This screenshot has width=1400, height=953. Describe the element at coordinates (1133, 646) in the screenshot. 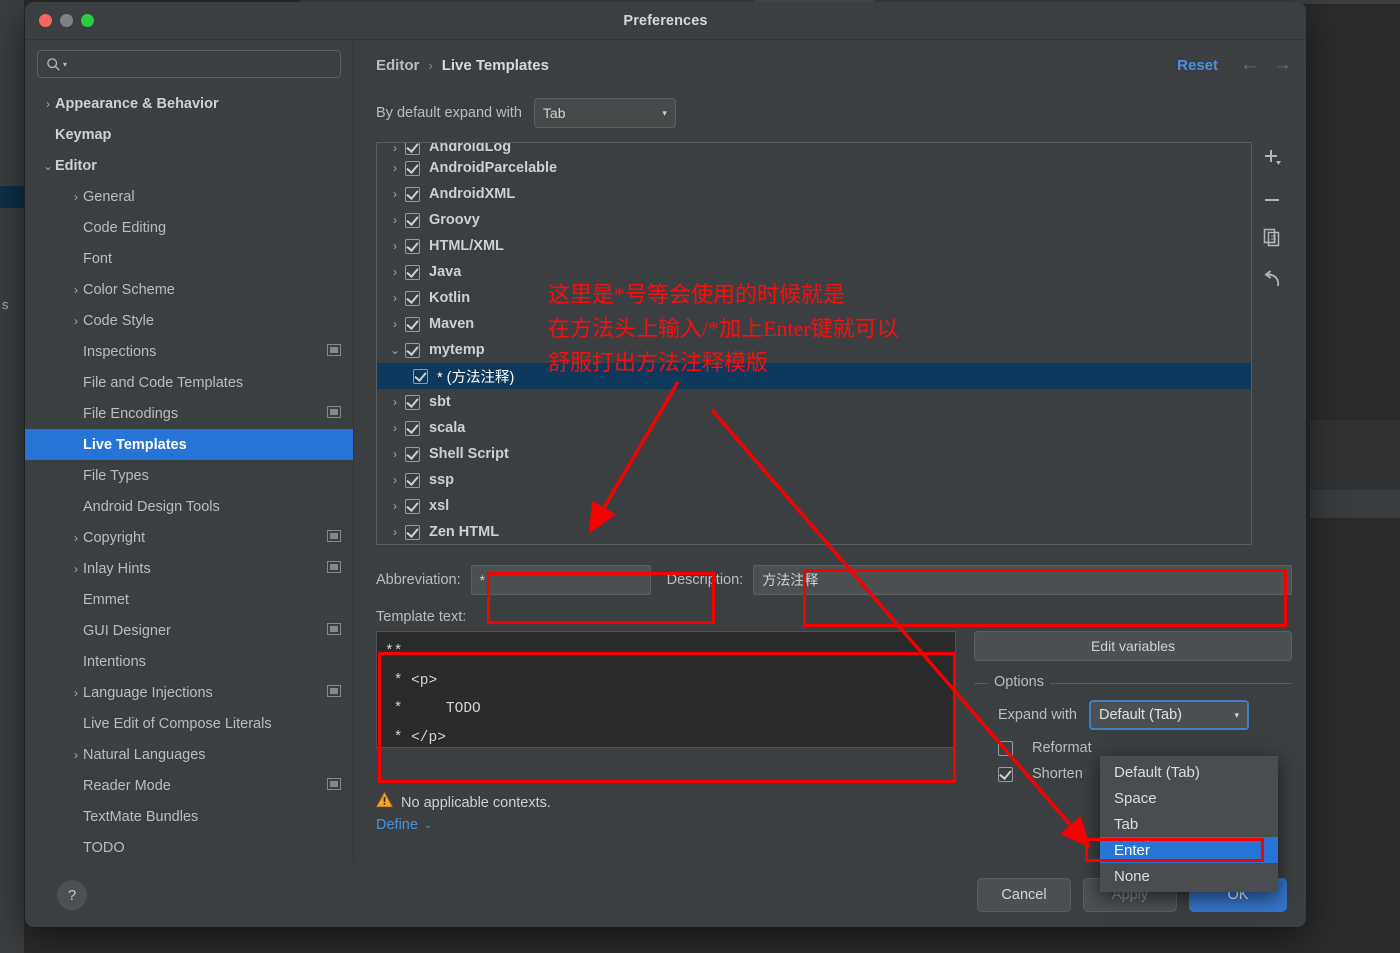

I see `edit-variables-button: Edit variables` at that location.